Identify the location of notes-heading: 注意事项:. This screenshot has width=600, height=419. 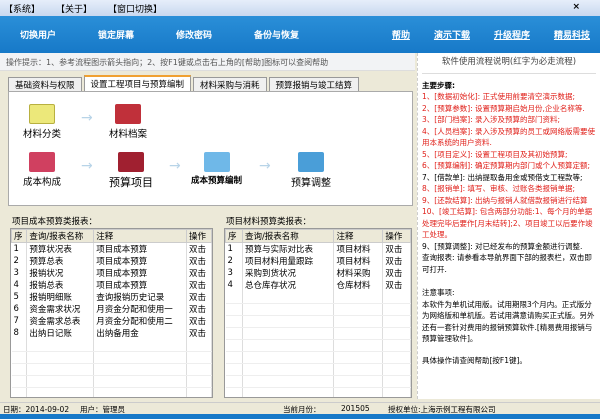
(438, 292).